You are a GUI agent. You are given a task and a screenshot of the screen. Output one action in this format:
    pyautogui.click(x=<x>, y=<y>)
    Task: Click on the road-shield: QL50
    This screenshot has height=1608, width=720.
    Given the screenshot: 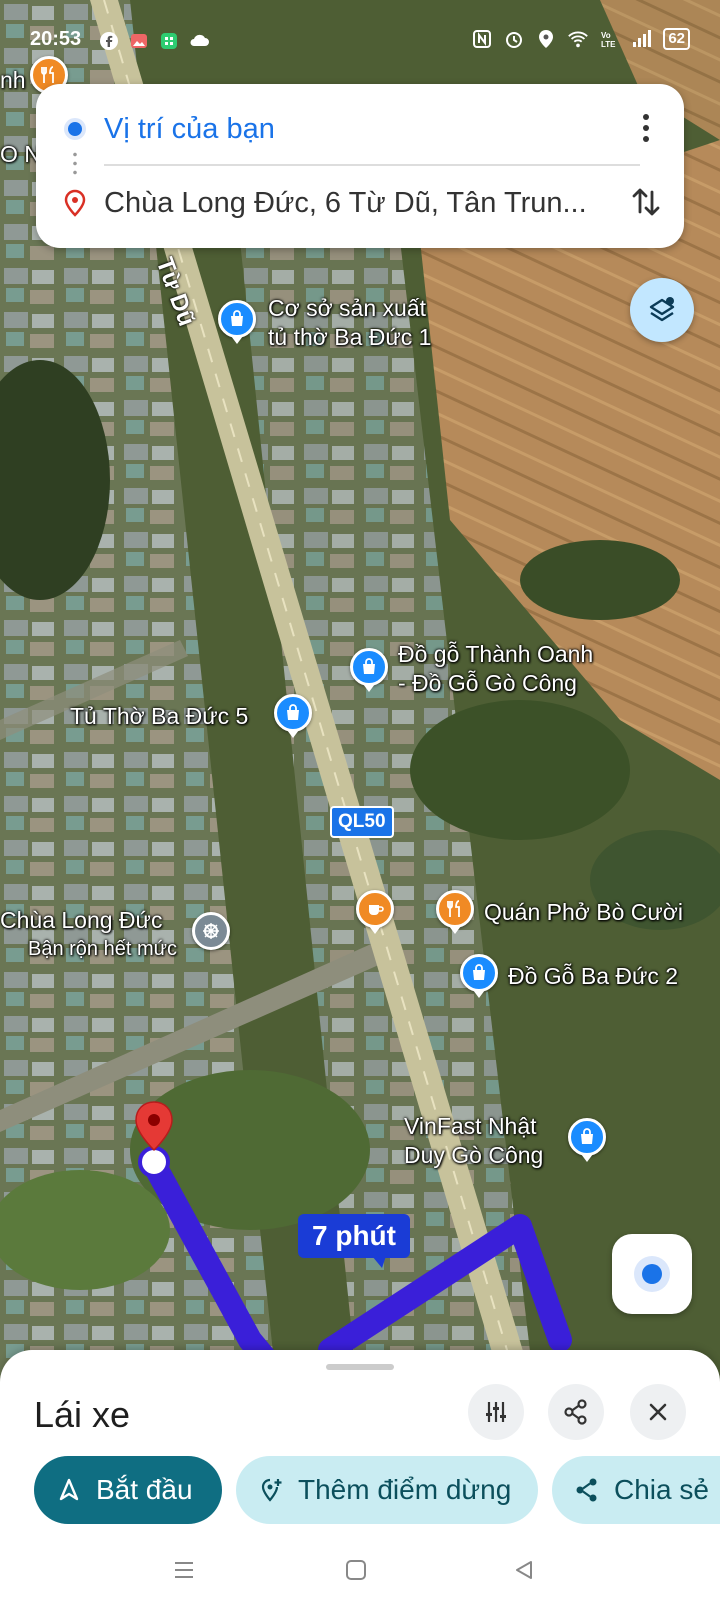 What is the action you would take?
    pyautogui.click(x=362, y=822)
    